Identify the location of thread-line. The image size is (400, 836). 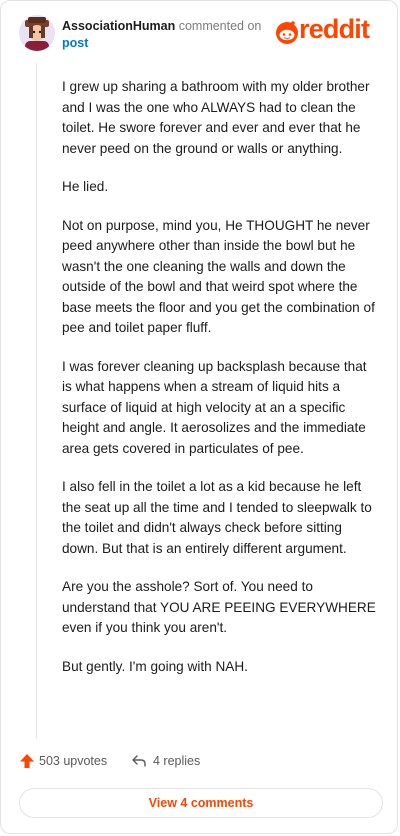
(36, 401).